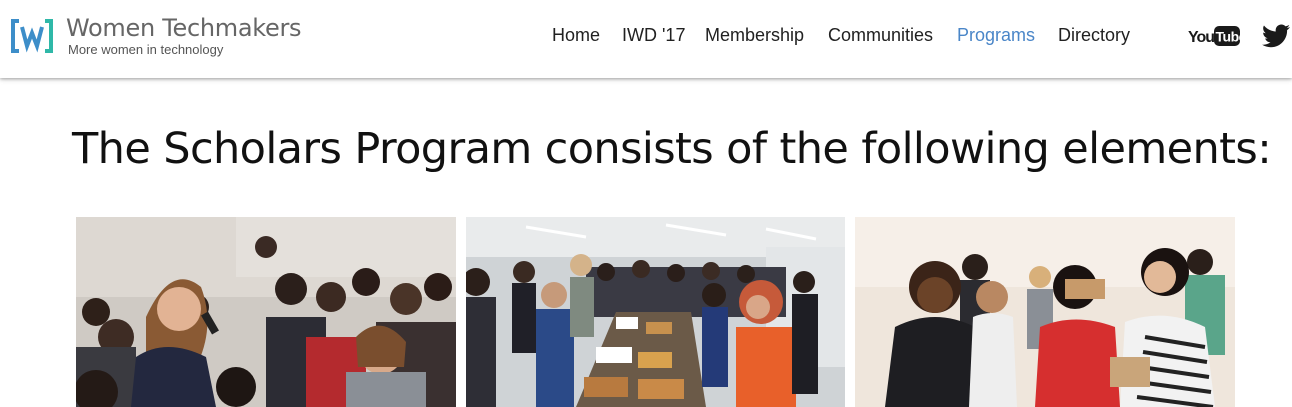 This screenshot has height=407, width=1292. Describe the element at coordinates (754, 35) in the screenshot. I see `nav-membership: Membership` at that location.